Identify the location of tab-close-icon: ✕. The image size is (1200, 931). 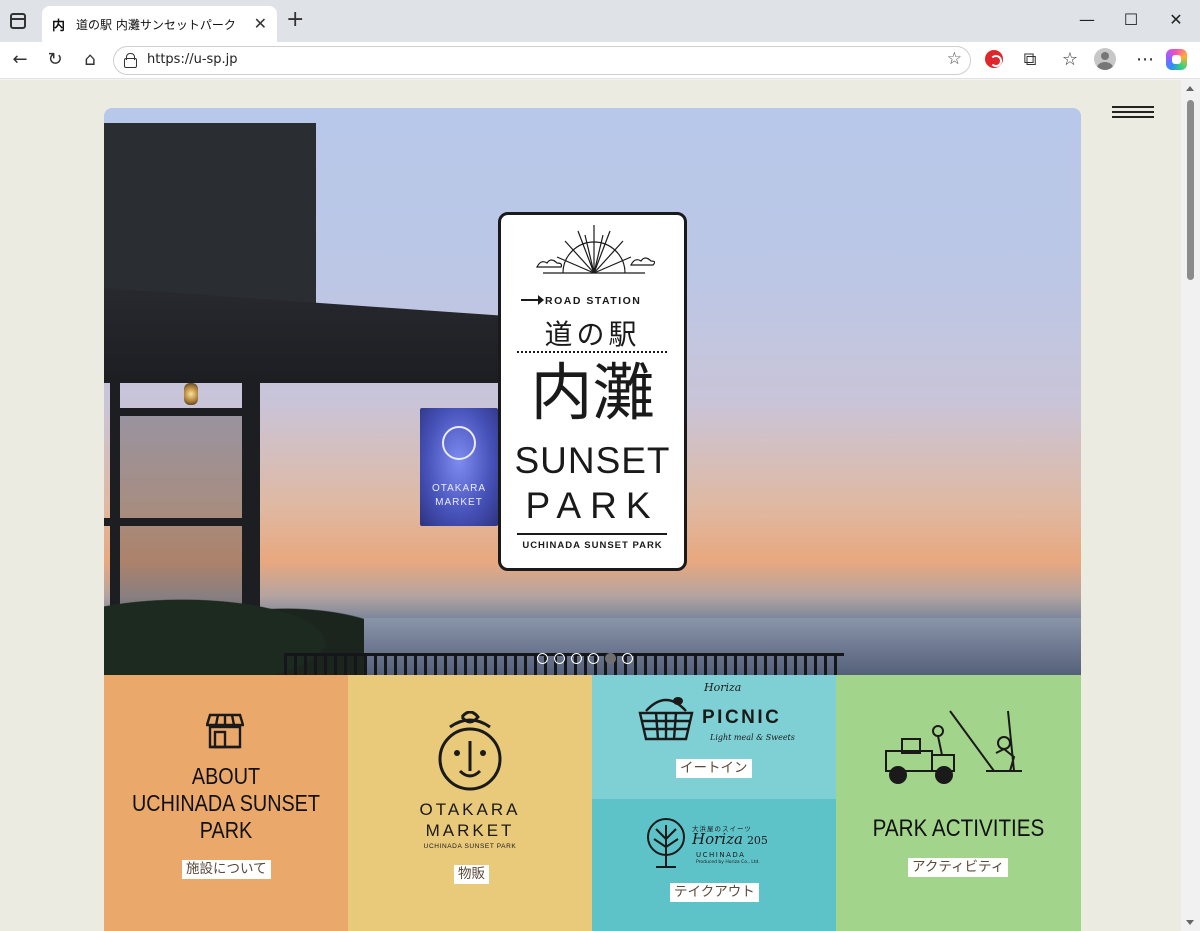
(260, 23).